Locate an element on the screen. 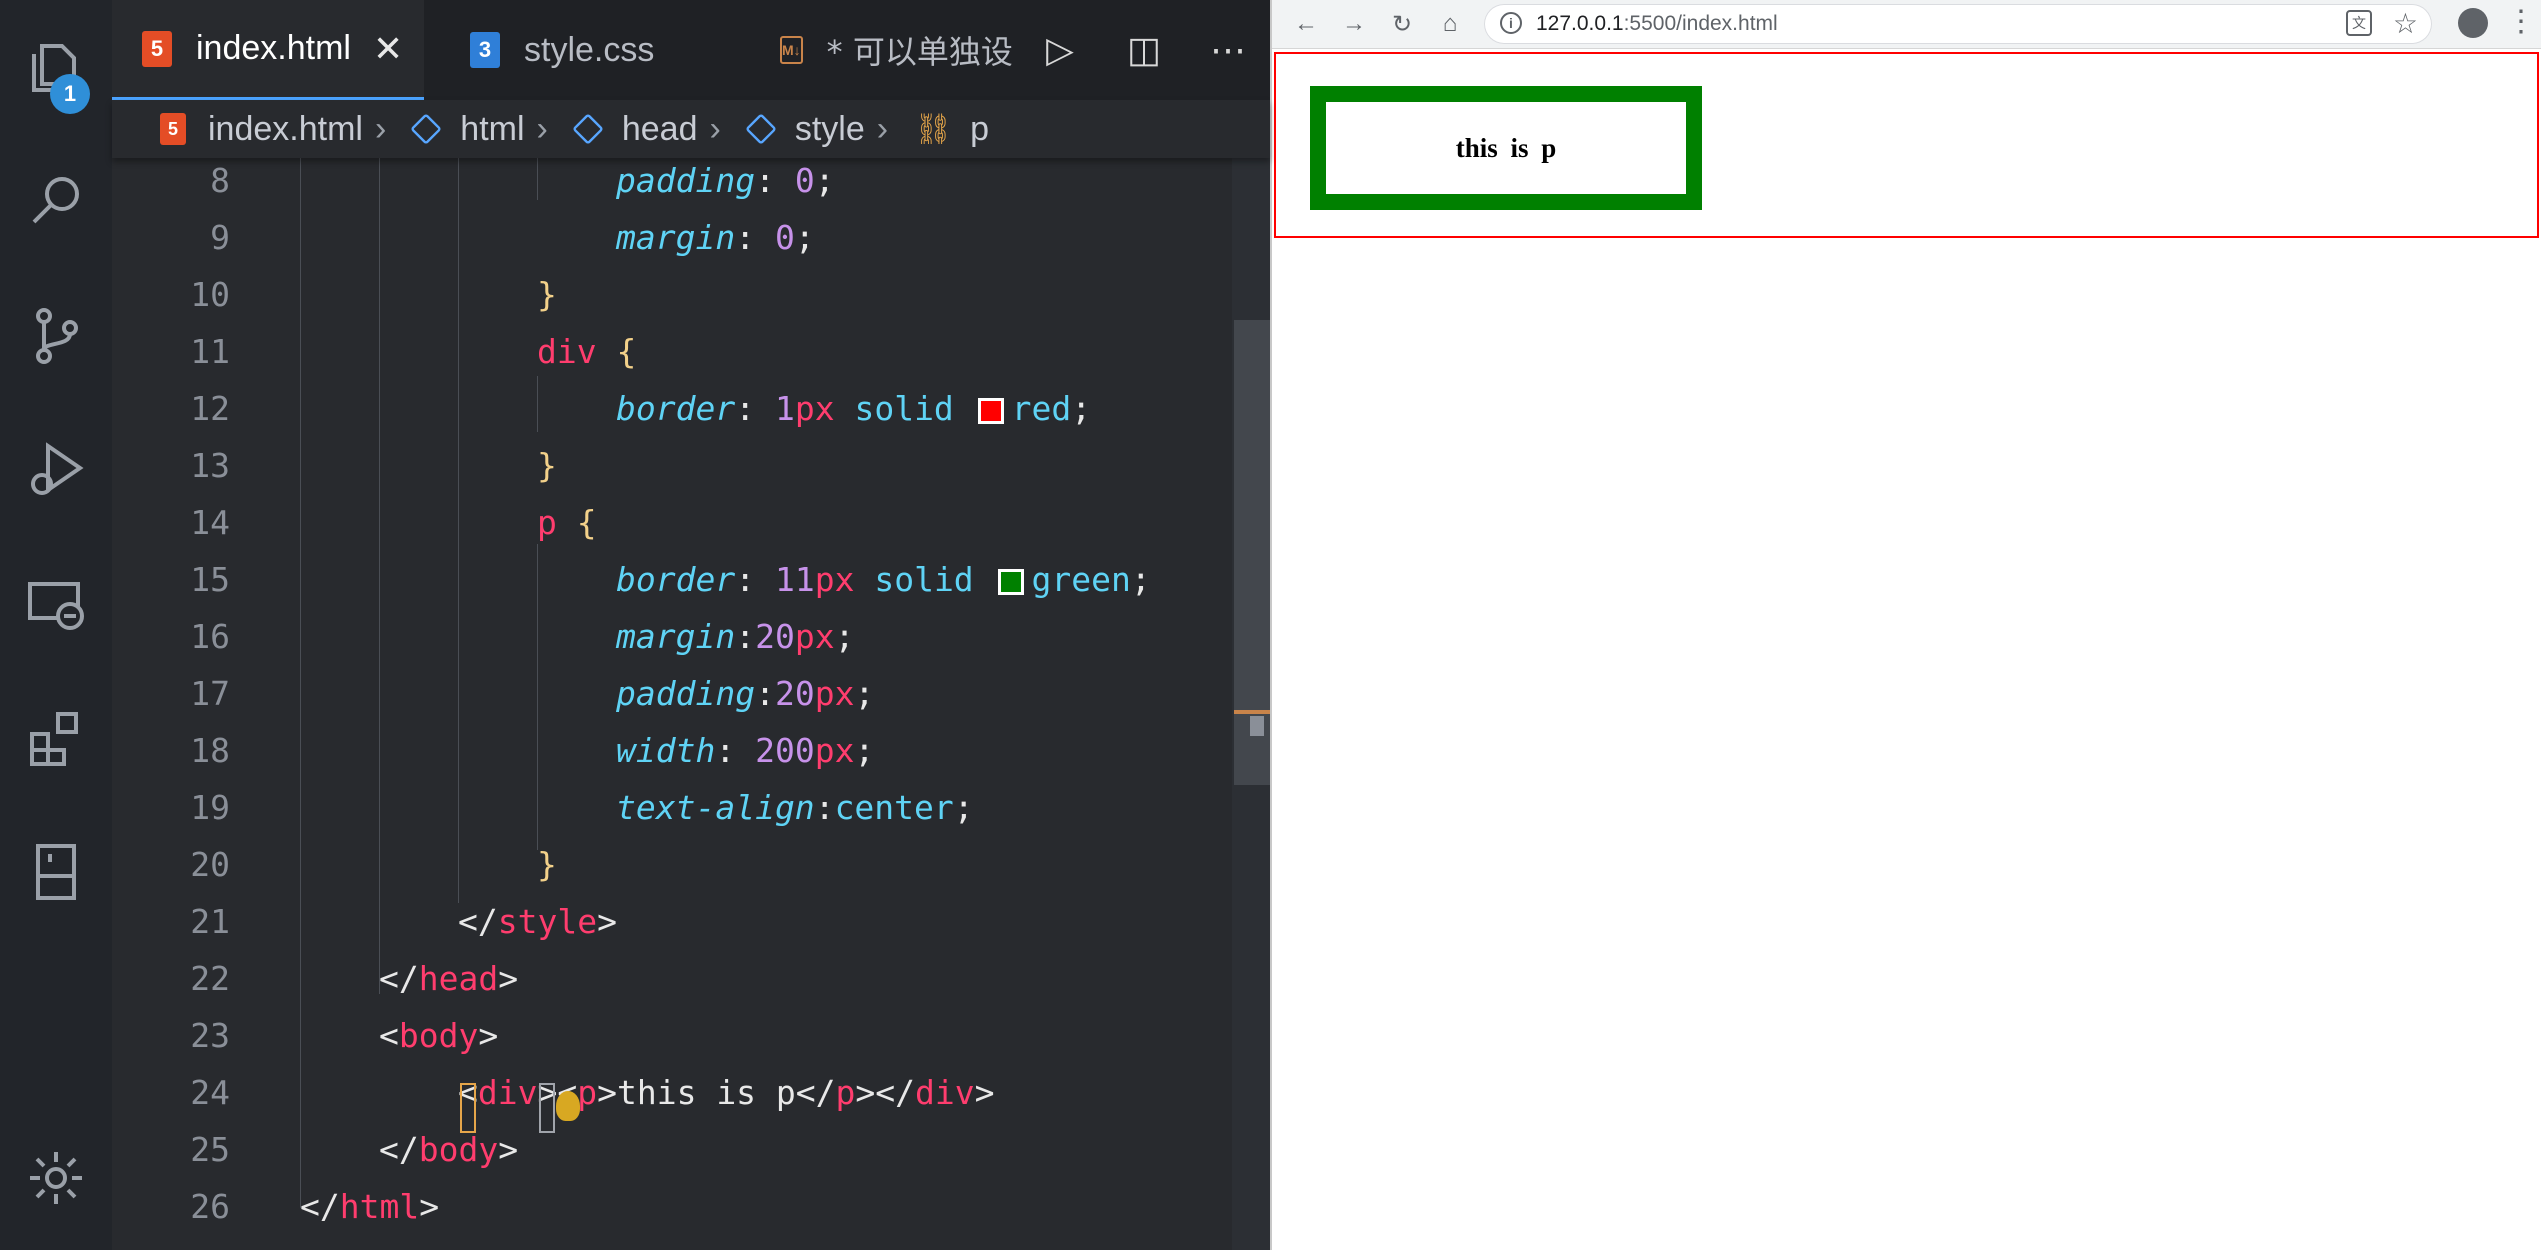 The width and height of the screenshot is (2541, 1250). code-text: margin: 0; is located at coordinates (715, 237).